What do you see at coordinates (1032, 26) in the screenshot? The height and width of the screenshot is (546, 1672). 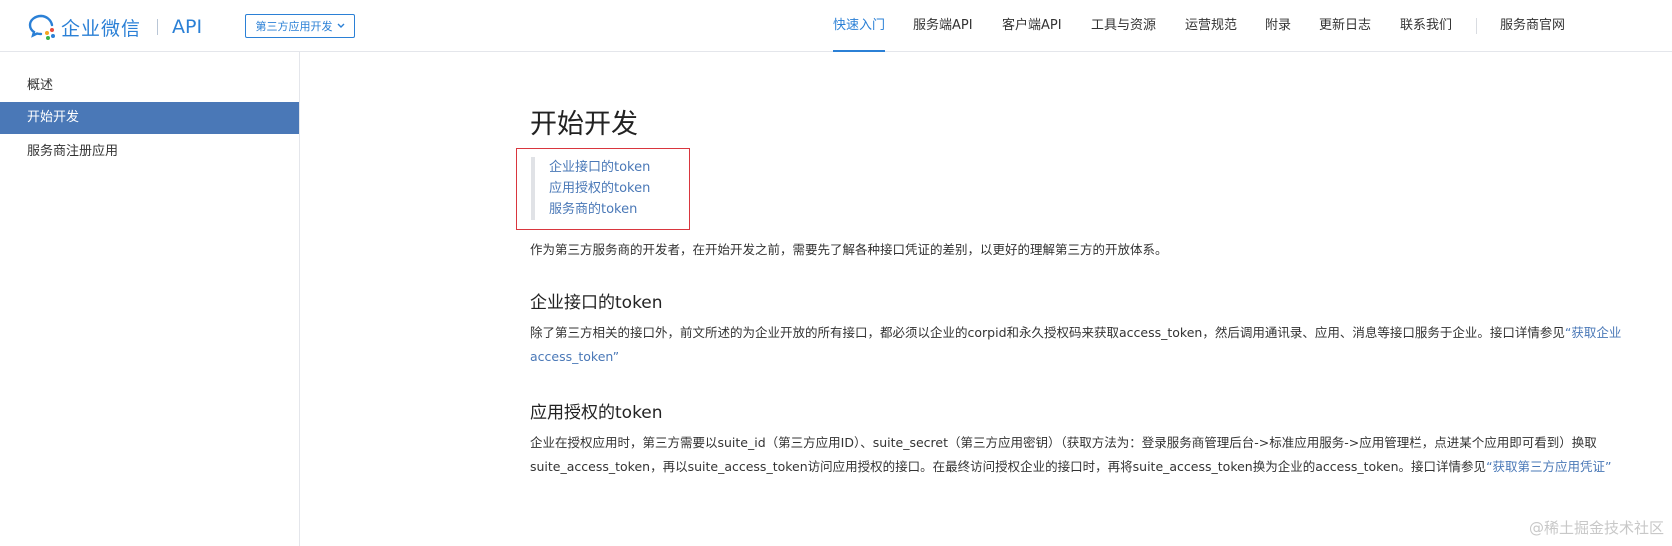 I see `nav-client-api: 客户端API` at bounding box center [1032, 26].